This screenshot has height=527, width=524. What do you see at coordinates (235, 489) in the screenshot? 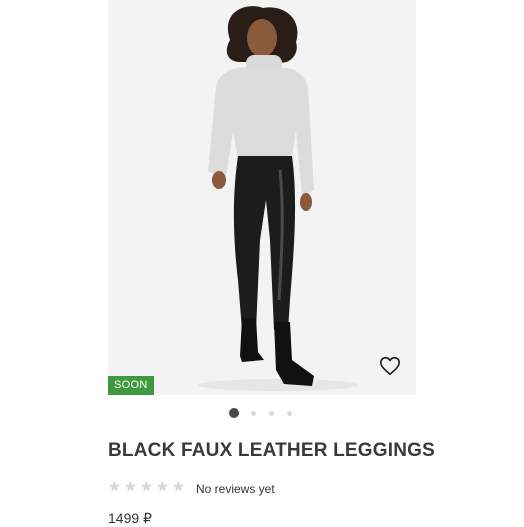
I see `reviews-link: No reviews yet` at bounding box center [235, 489].